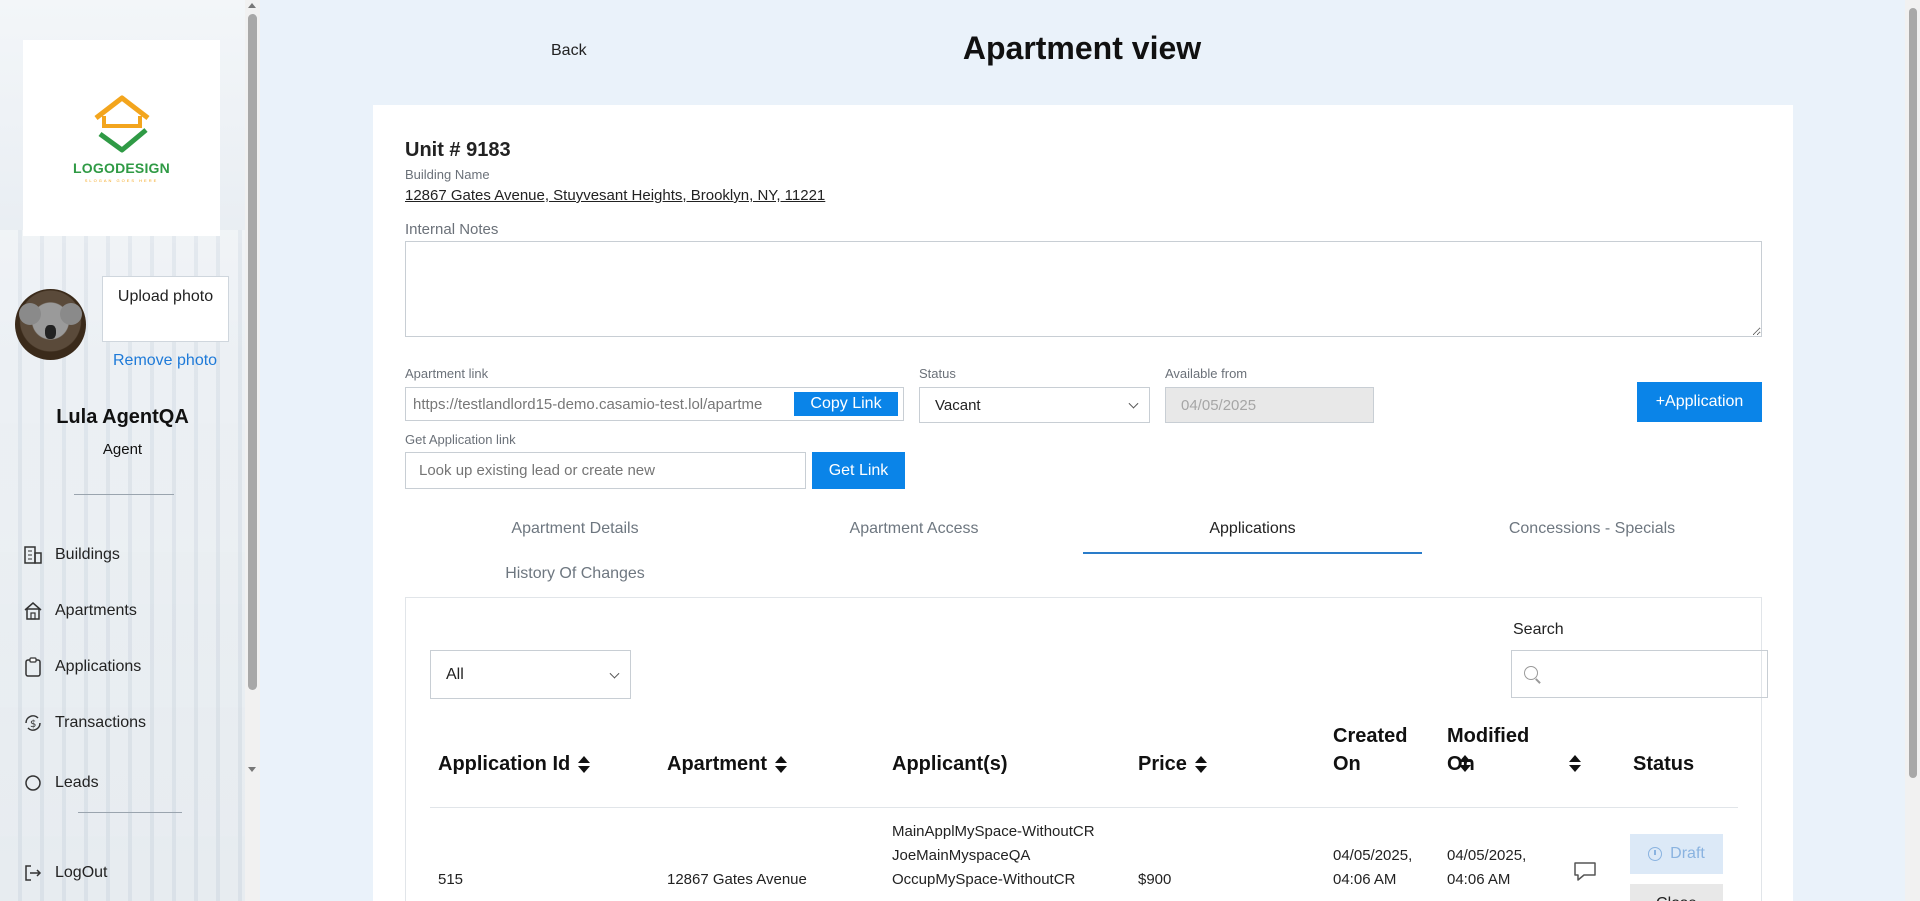 This screenshot has height=901, width=1920. Describe the element at coordinates (100, 722) in the screenshot. I see `sidebar-item-label: Transactions` at that location.